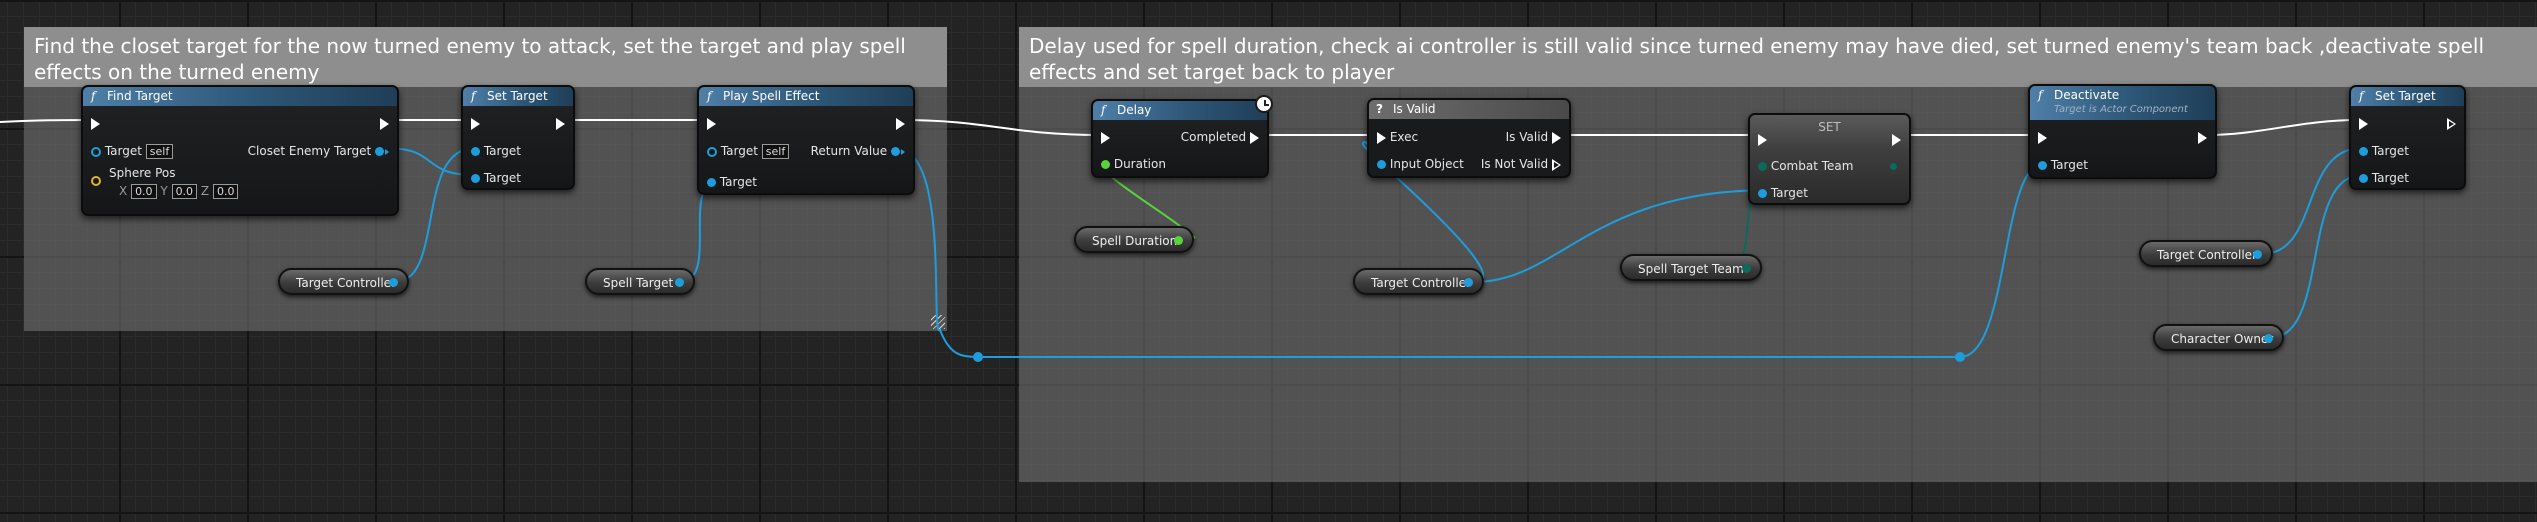 The image size is (2537, 522). What do you see at coordinates (1379, 109) in the screenshot?
I see `macro-icon: ?` at bounding box center [1379, 109].